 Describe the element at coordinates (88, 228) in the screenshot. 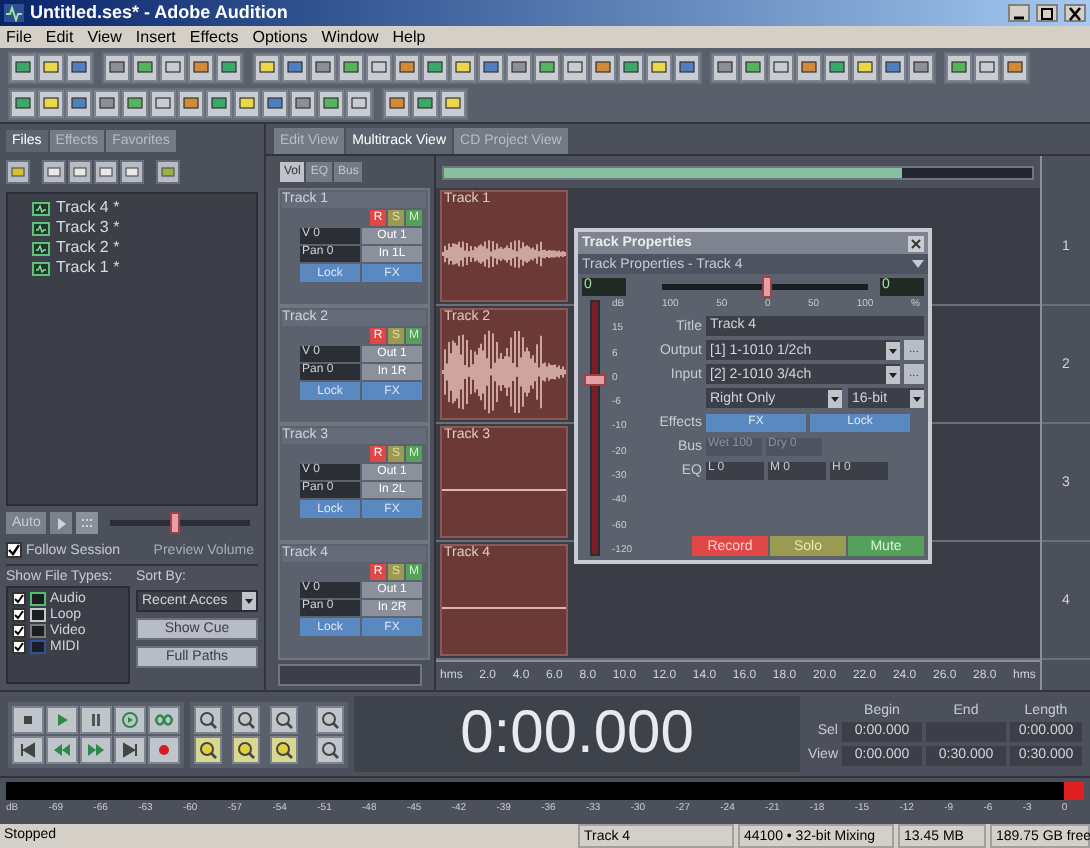

I see `file-name: Track 3 *` at that location.